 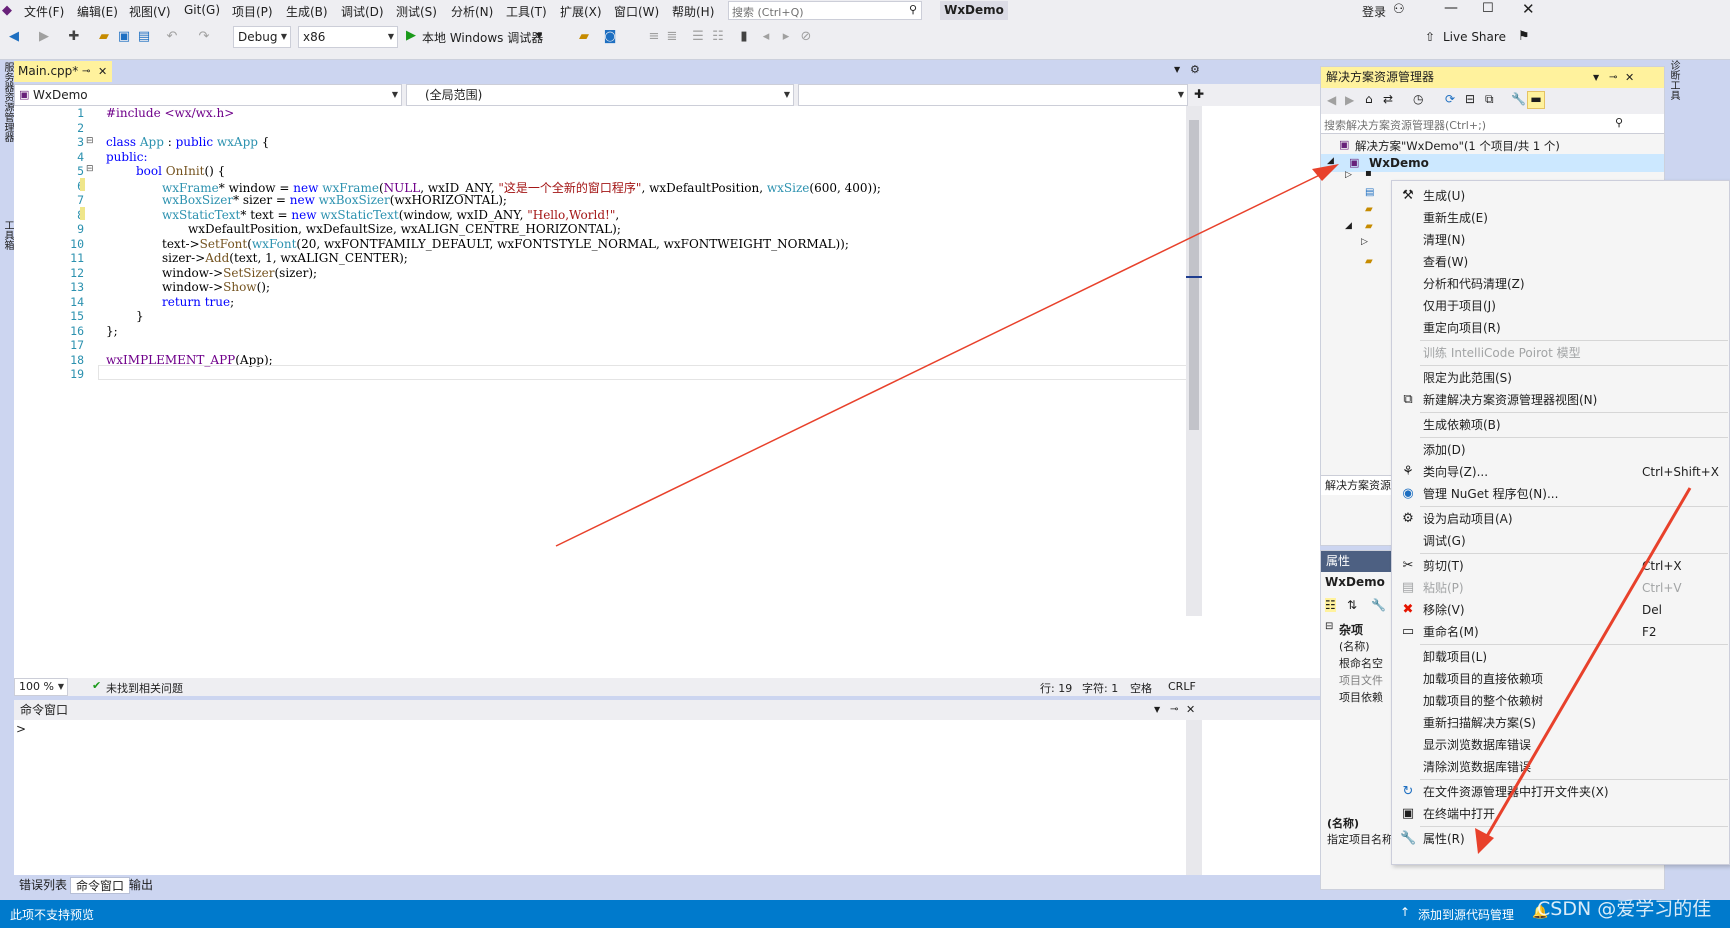 What do you see at coordinates (1369, 99) in the screenshot?
I see `home-icon: ⌂` at bounding box center [1369, 99].